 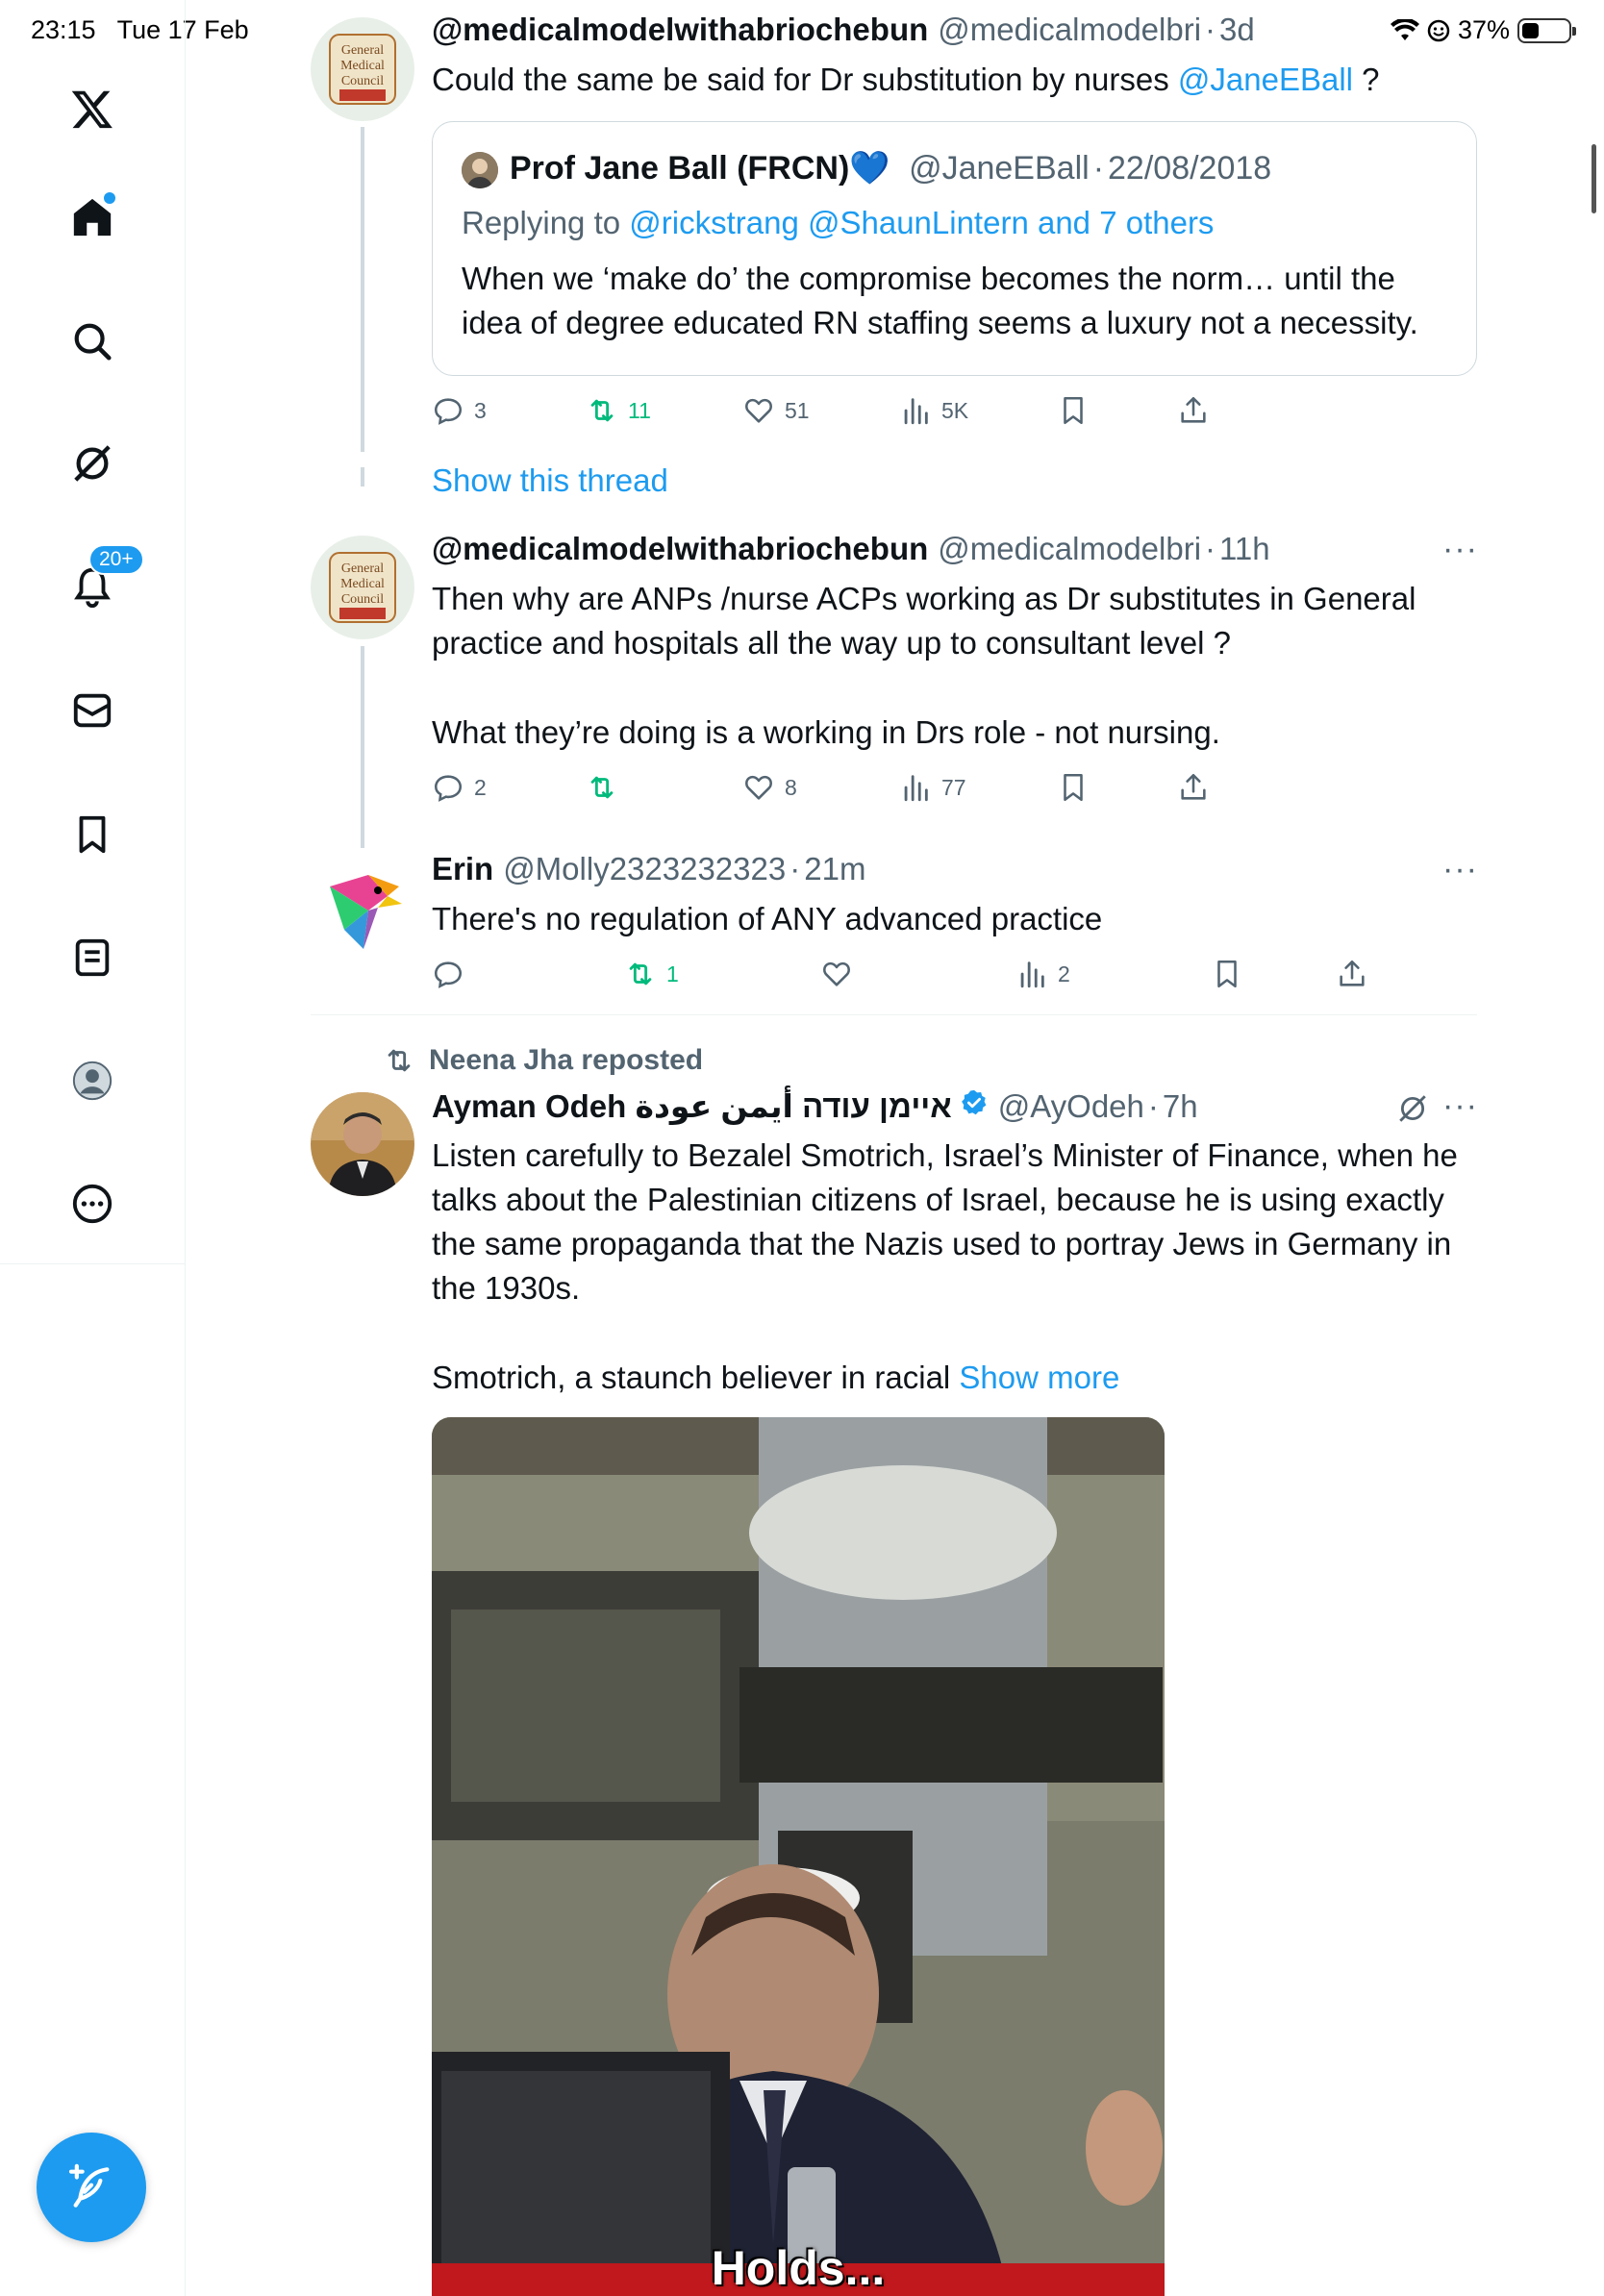 I want to click on view-count: 5K, so click(x=955, y=410).